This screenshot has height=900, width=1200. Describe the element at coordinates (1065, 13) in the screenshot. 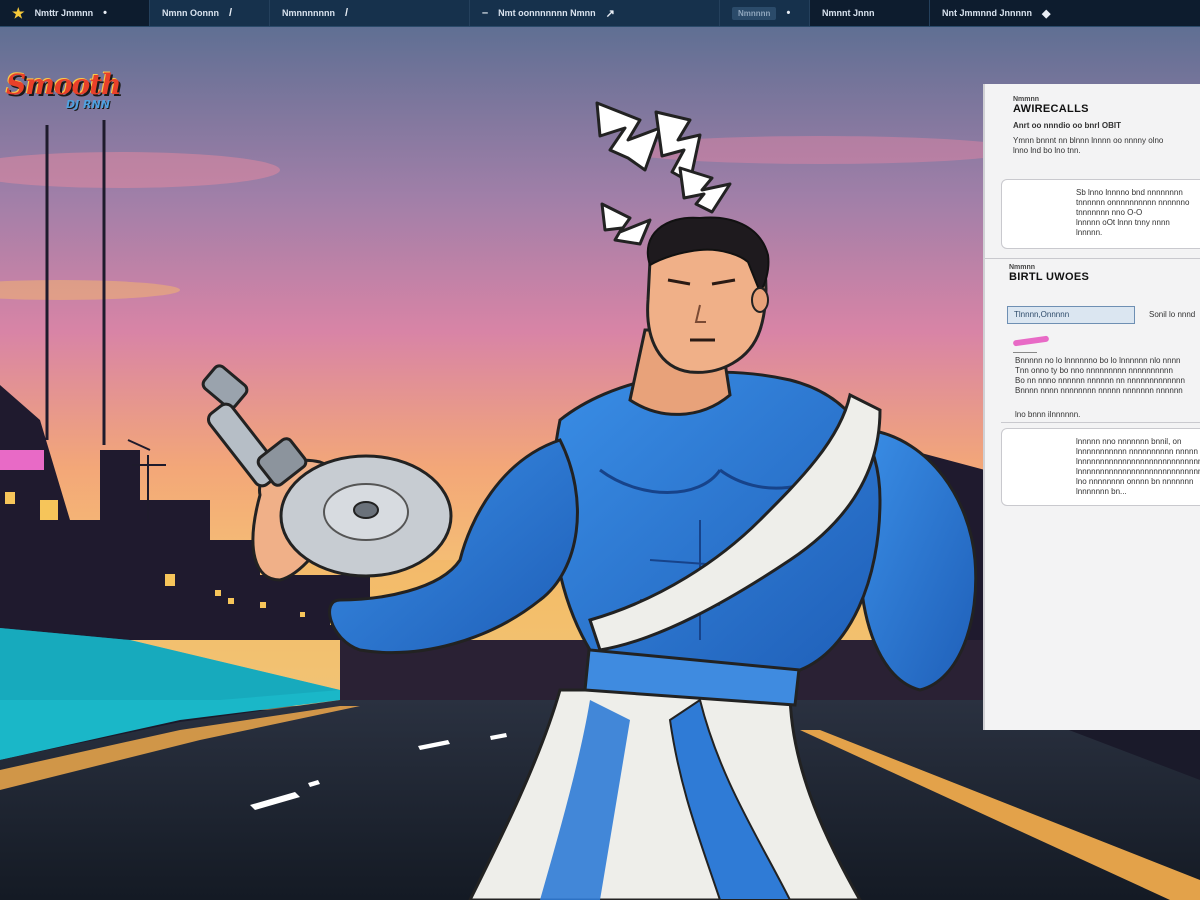

I see `tab-seventh: Nnt Jmmnnd Jnnnnn ◆` at that location.